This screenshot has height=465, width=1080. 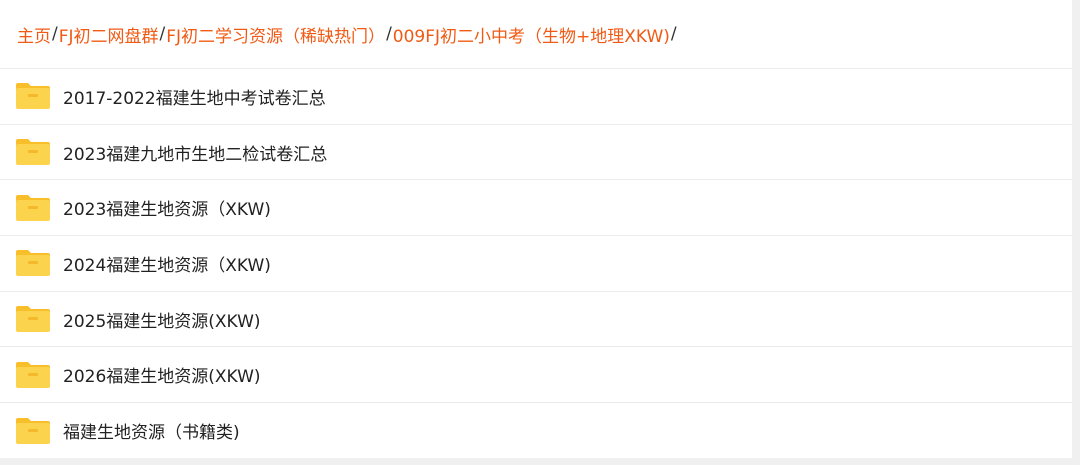 What do you see at coordinates (536, 320) in the screenshot?
I see `folder-row: 2025福建生地资源(XKW)` at bounding box center [536, 320].